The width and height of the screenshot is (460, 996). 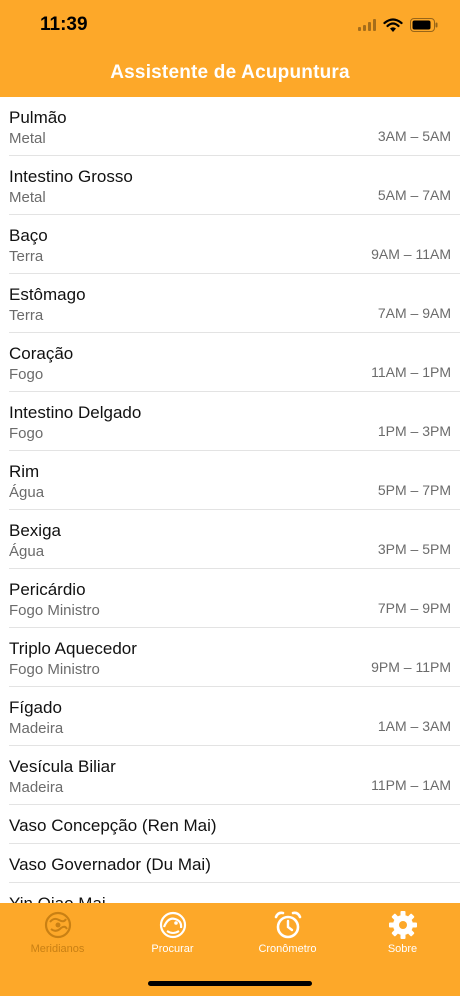 I want to click on list-item: Coração Fogo 11AM – 1PM, so click(x=234, y=362).